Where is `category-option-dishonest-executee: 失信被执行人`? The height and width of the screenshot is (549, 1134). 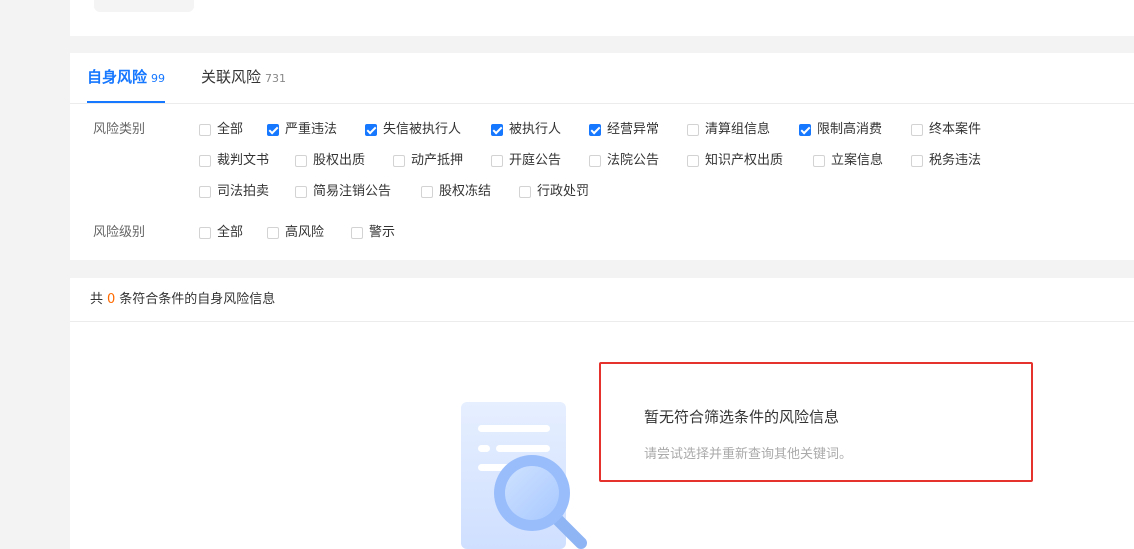 category-option-dishonest-executee: 失信被执行人 is located at coordinates (413, 130).